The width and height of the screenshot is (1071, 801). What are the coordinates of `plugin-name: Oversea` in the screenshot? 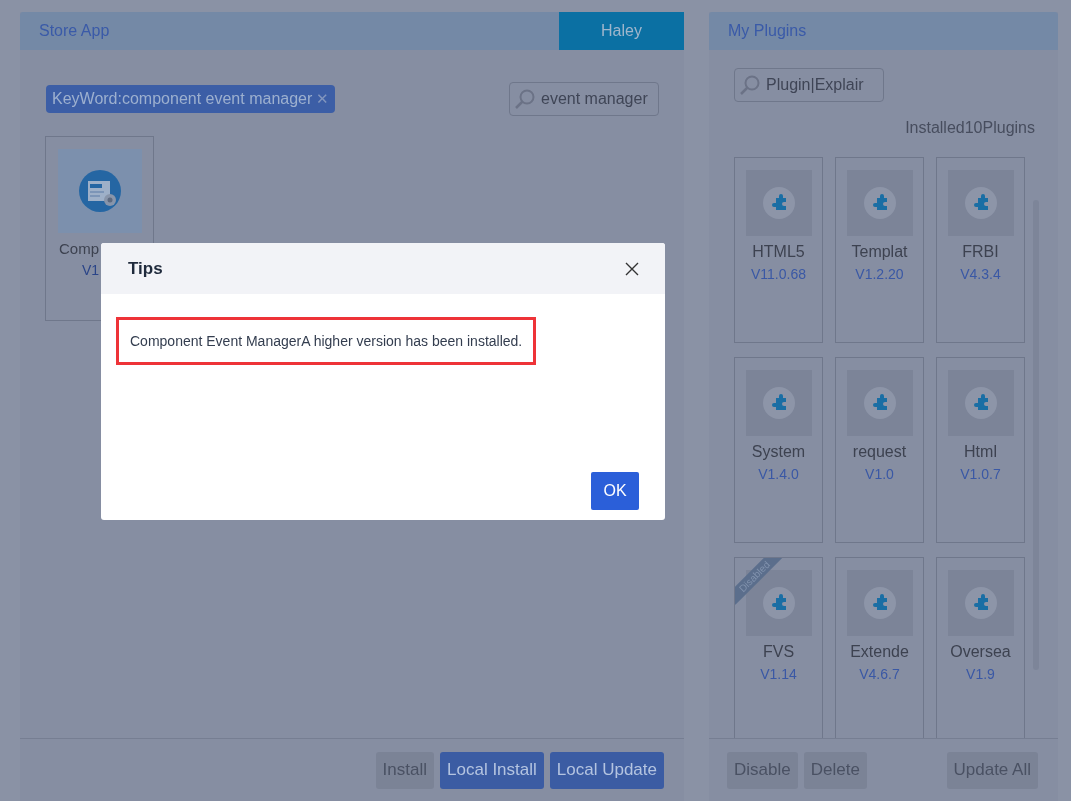 It's located at (980, 652).